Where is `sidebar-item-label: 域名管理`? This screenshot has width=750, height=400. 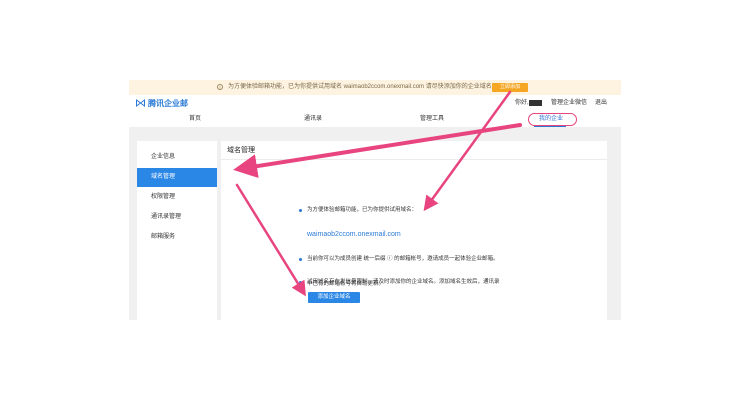
sidebar-item-label: 域名管理 is located at coordinates (163, 177).